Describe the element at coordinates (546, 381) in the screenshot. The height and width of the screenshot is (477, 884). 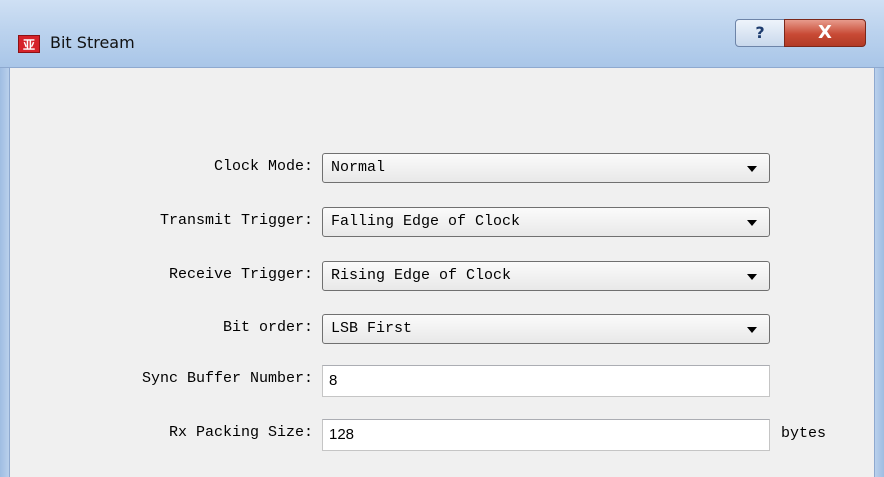
I see `sync-buffer-number-input: 8` at that location.